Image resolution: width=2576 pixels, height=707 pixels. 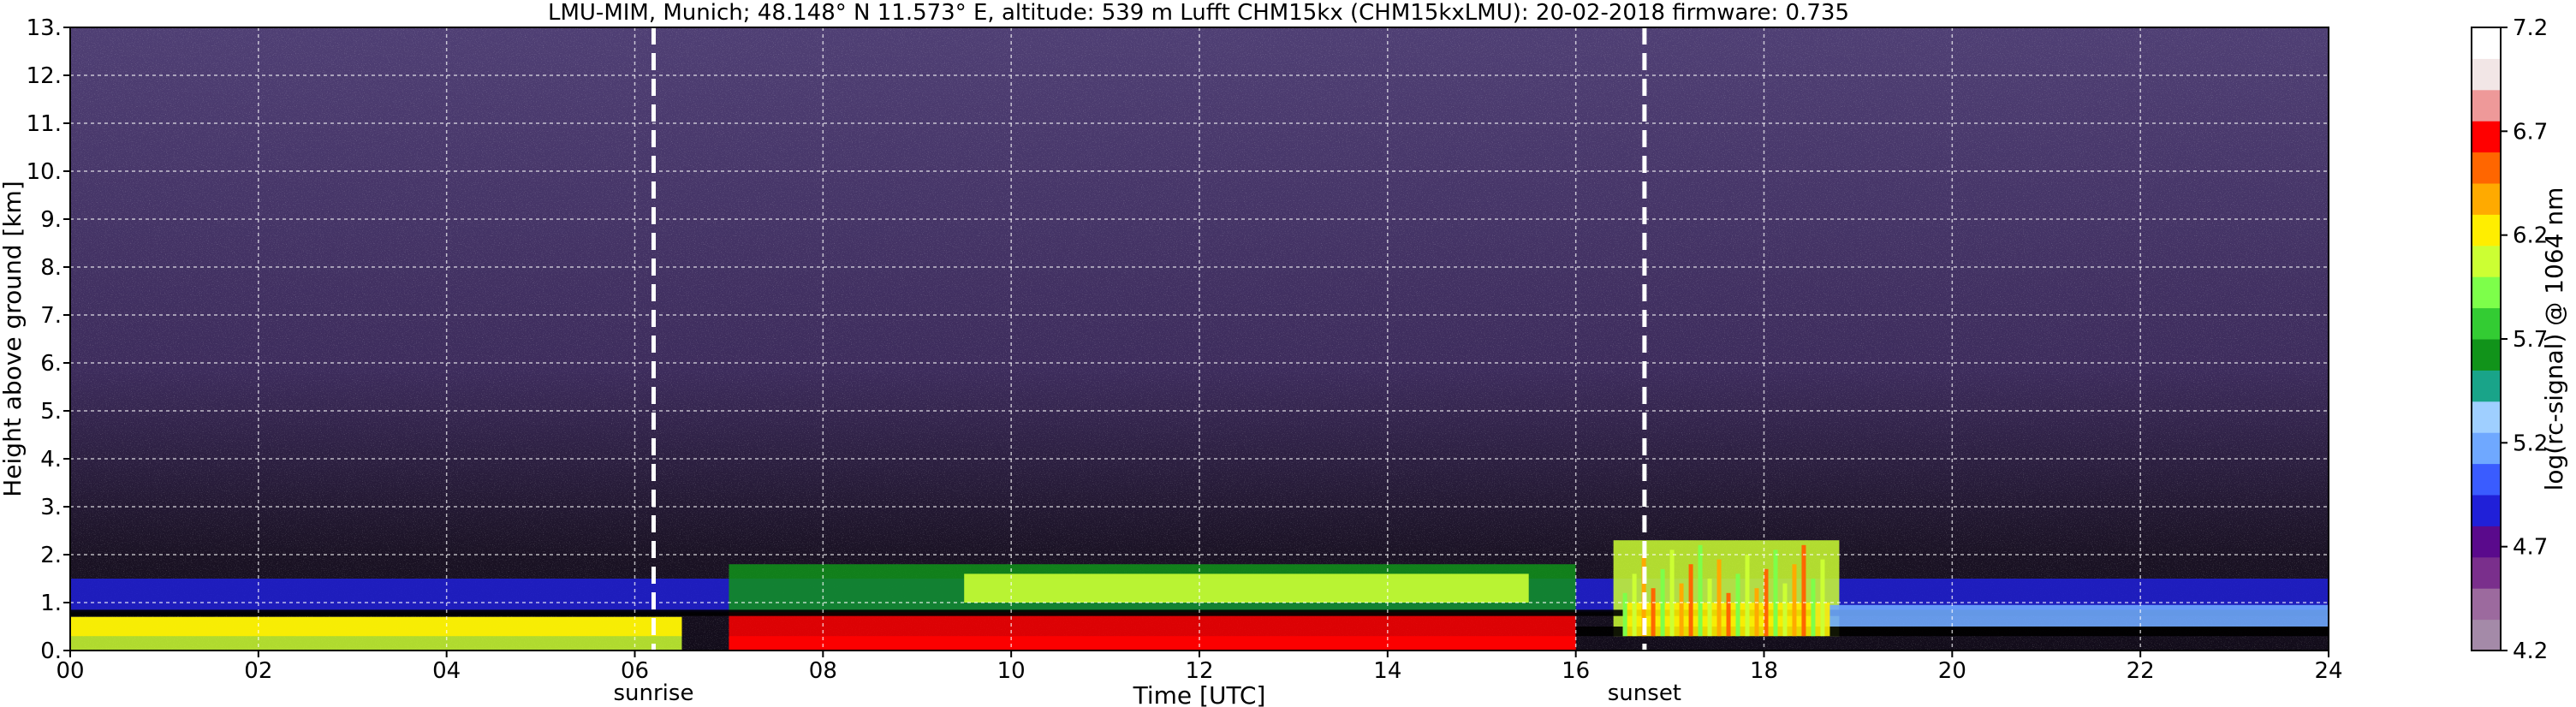 What do you see at coordinates (14, 339) in the screenshot?
I see `y-axis-label: Height above ground [km]` at bounding box center [14, 339].